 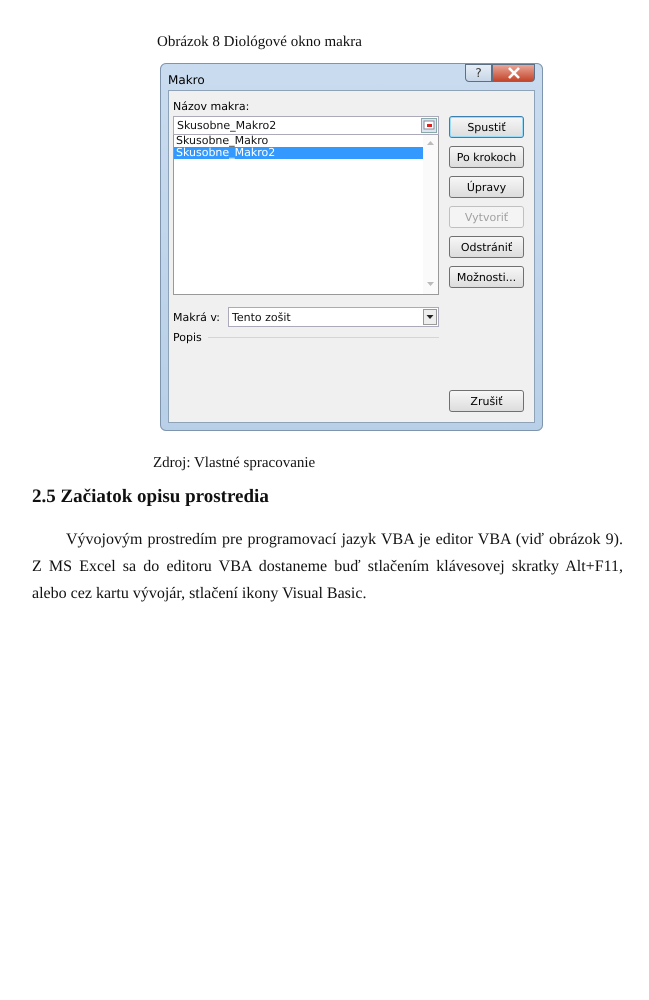 What do you see at coordinates (429, 125) in the screenshot?
I see `collapse-dialog-icon` at bounding box center [429, 125].